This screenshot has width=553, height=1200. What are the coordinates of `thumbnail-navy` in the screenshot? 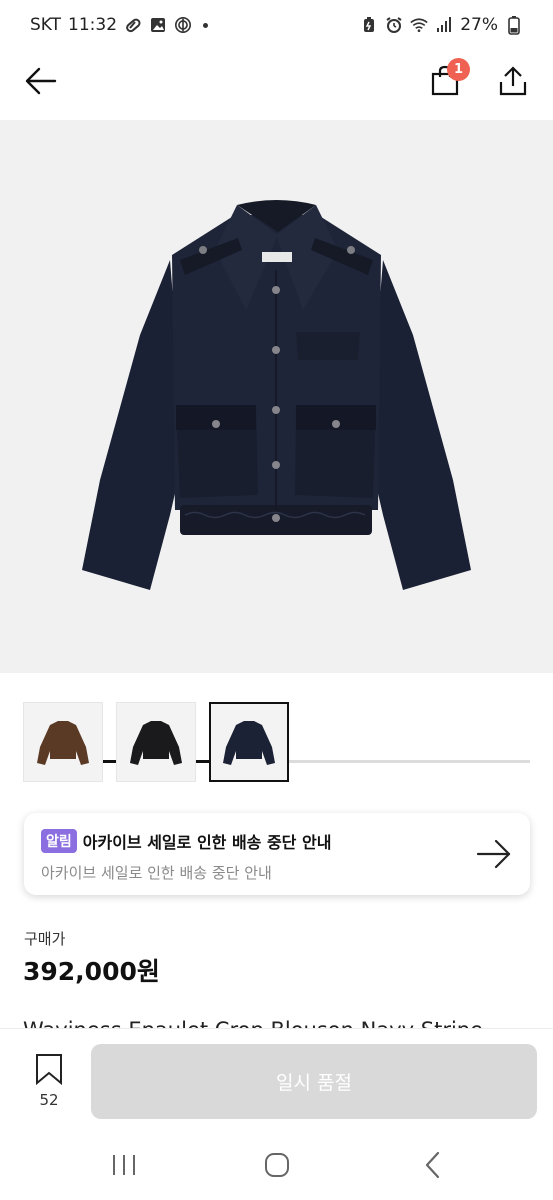 It's located at (249, 742).